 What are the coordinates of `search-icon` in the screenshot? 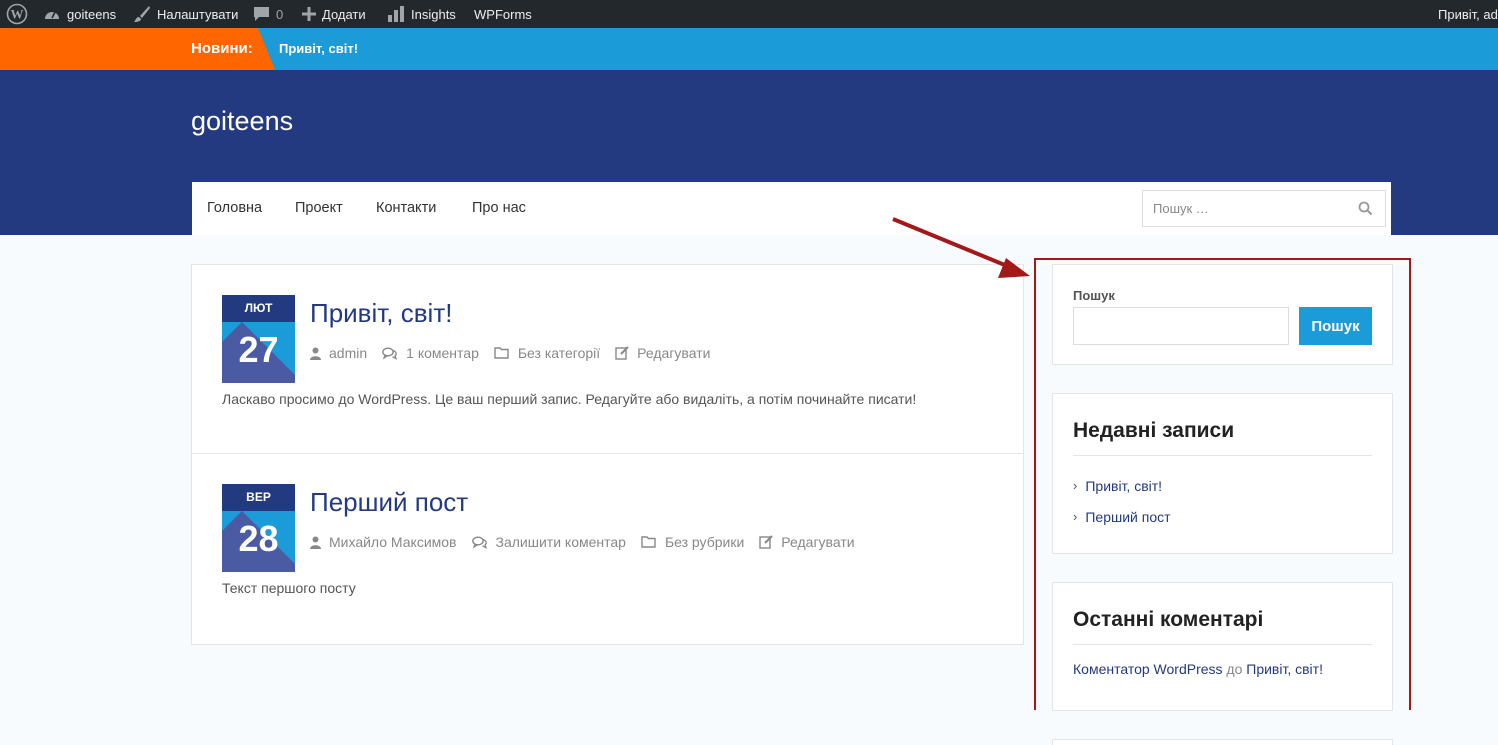 It's located at (1365, 211).